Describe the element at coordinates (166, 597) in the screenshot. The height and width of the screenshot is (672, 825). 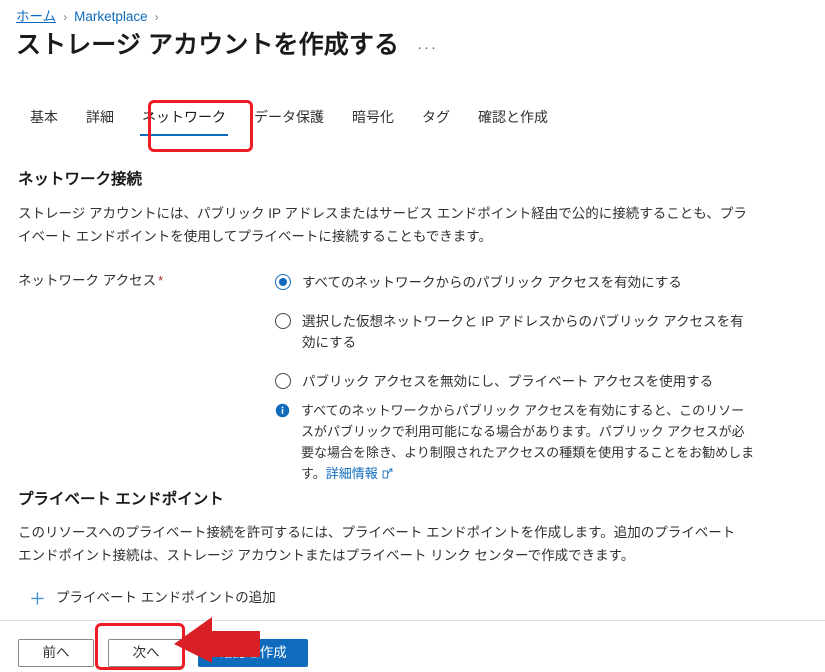
I see `add-private-endpoint-label: プライベート エンドポイントの追加` at that location.